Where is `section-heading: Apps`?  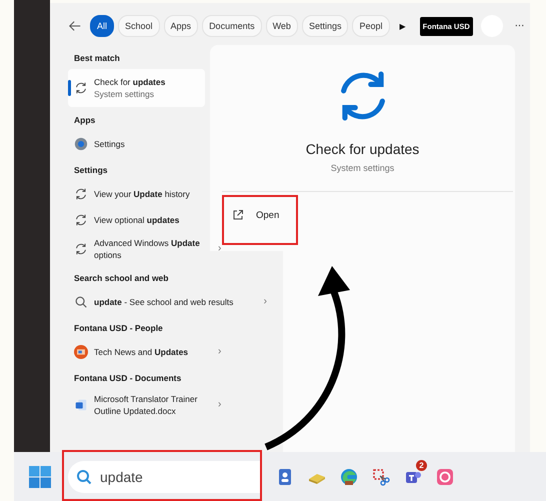 section-heading: Apps is located at coordinates (85, 120).